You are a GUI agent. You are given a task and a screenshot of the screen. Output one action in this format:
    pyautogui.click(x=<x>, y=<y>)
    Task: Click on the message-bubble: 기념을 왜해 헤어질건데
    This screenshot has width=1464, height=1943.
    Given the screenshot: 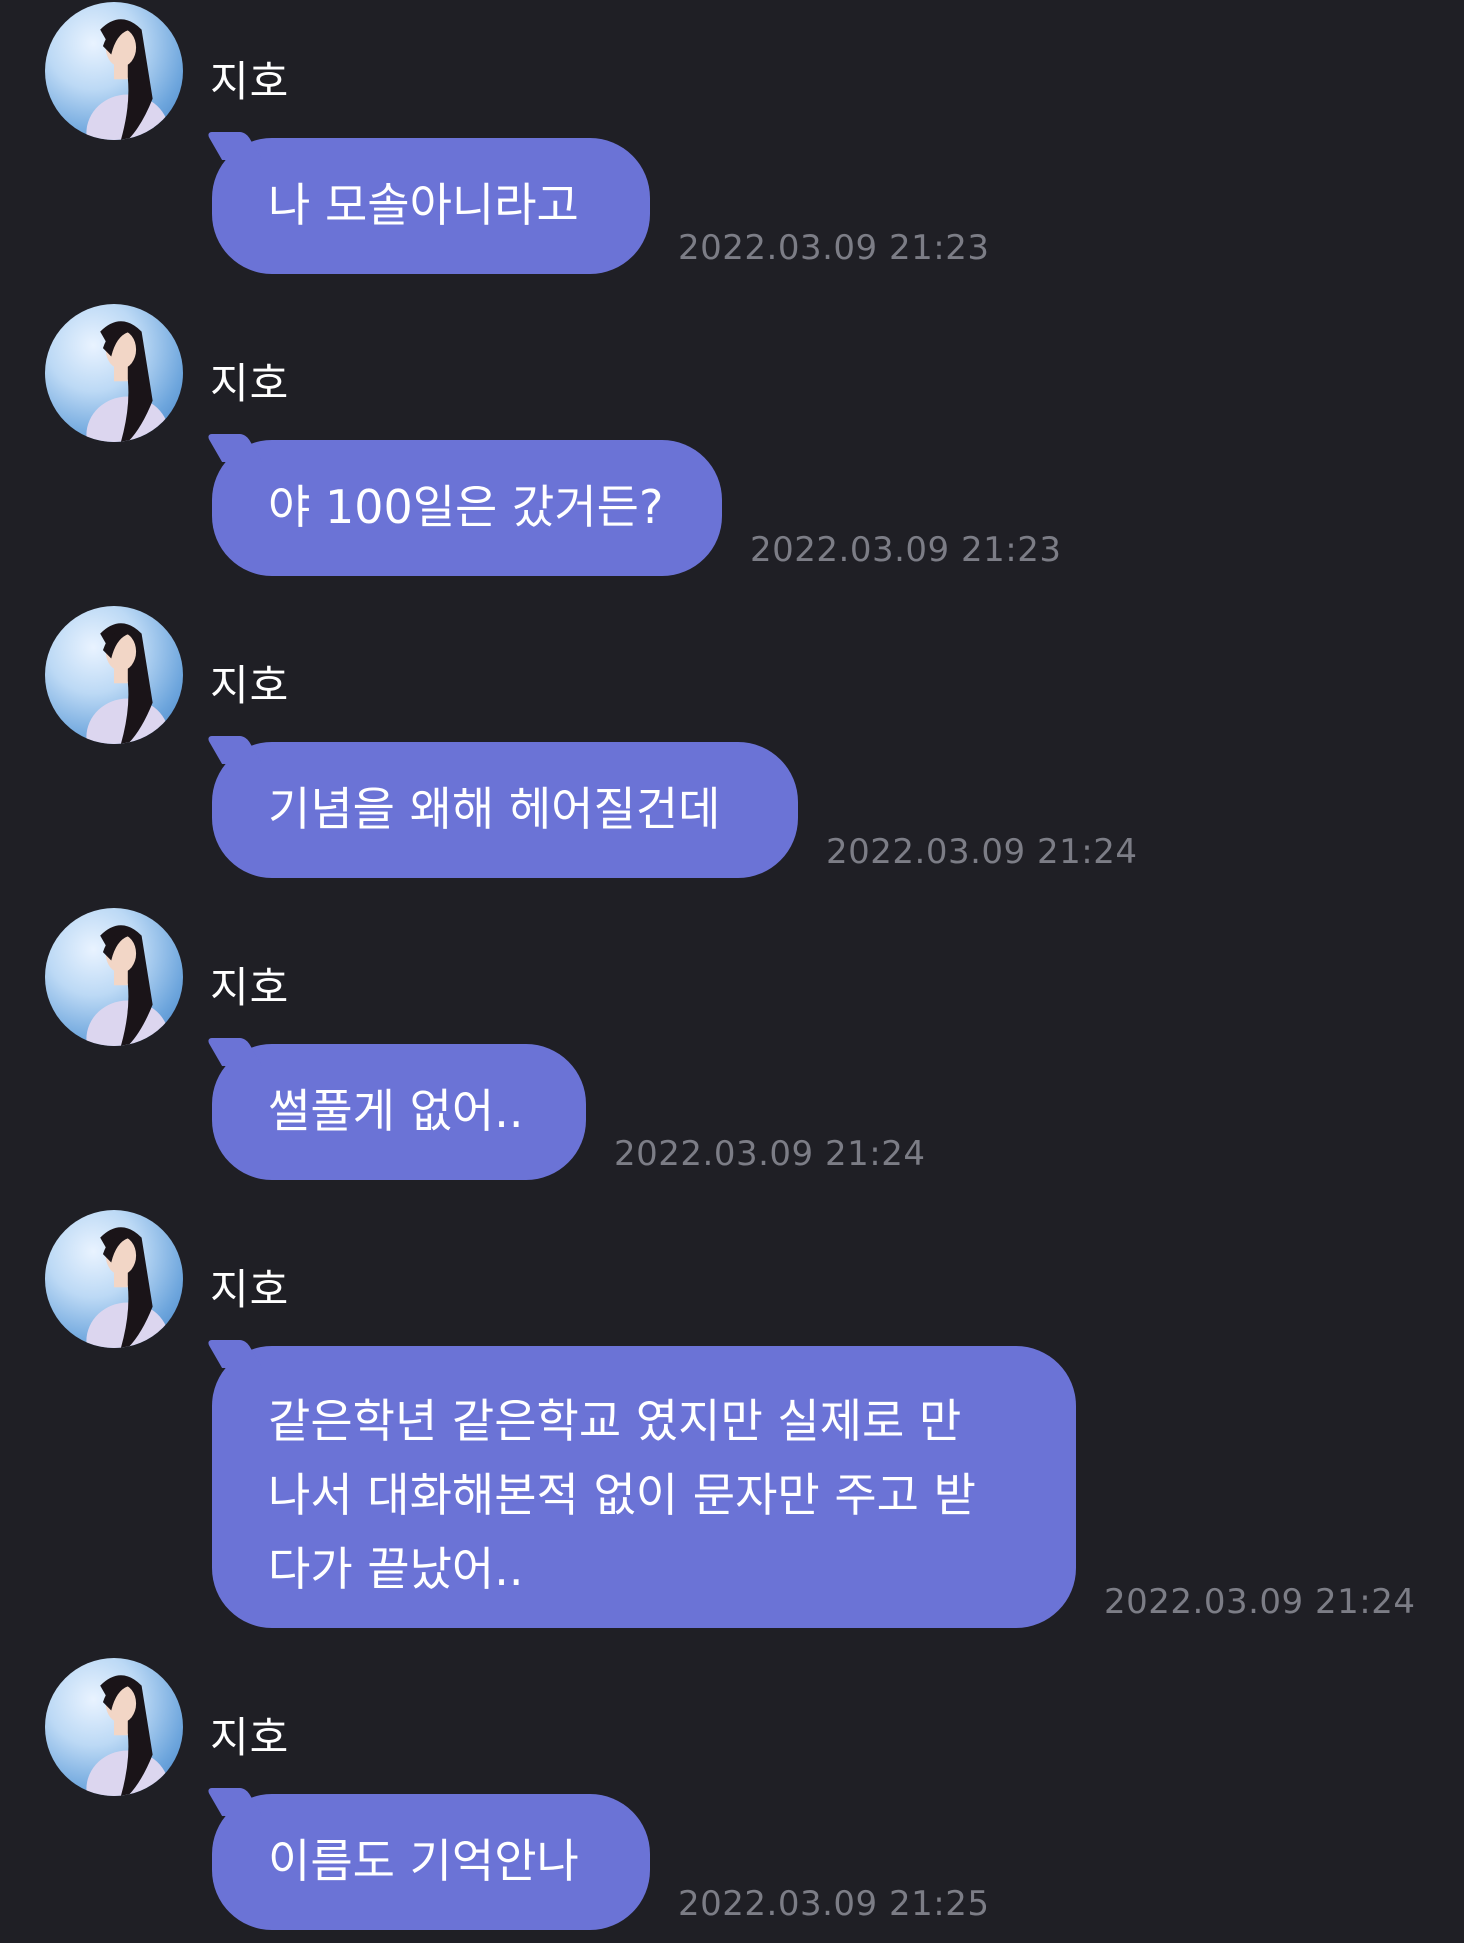 What is the action you would take?
    pyautogui.click(x=505, y=810)
    